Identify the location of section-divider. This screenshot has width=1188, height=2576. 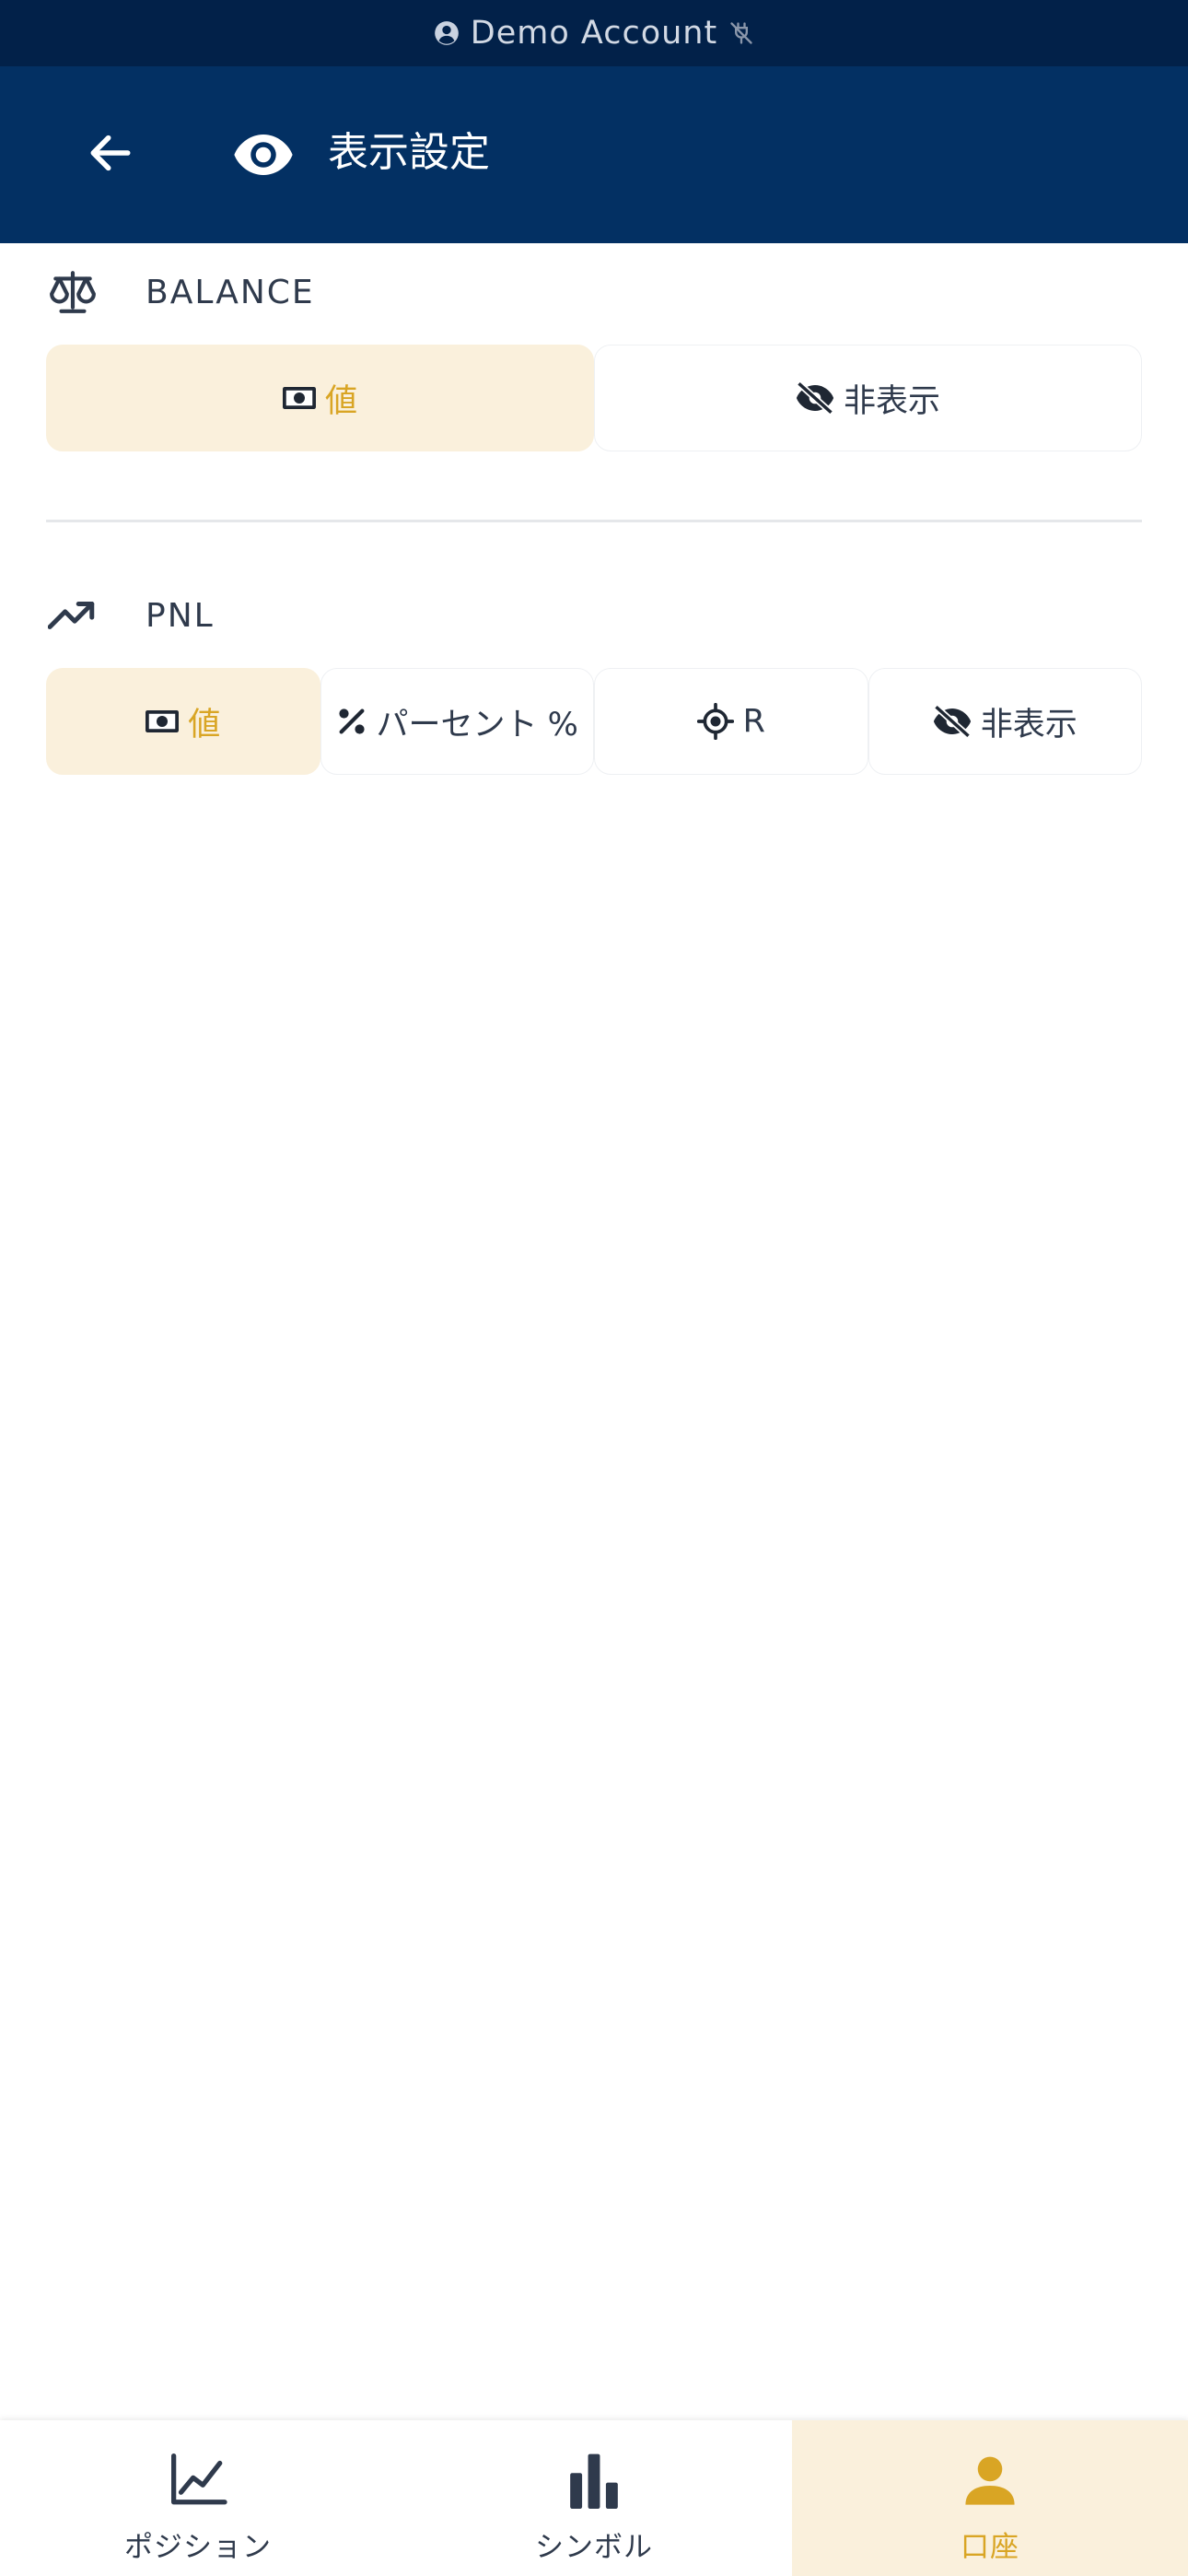
(594, 521).